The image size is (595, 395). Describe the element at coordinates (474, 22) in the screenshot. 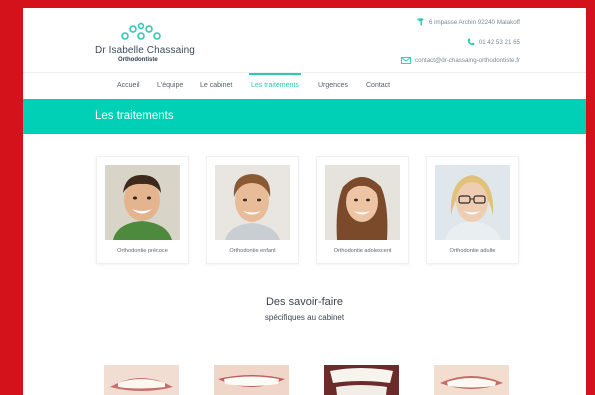

I see `address-text: 6 impasse Archin 92240 Malakoff` at that location.